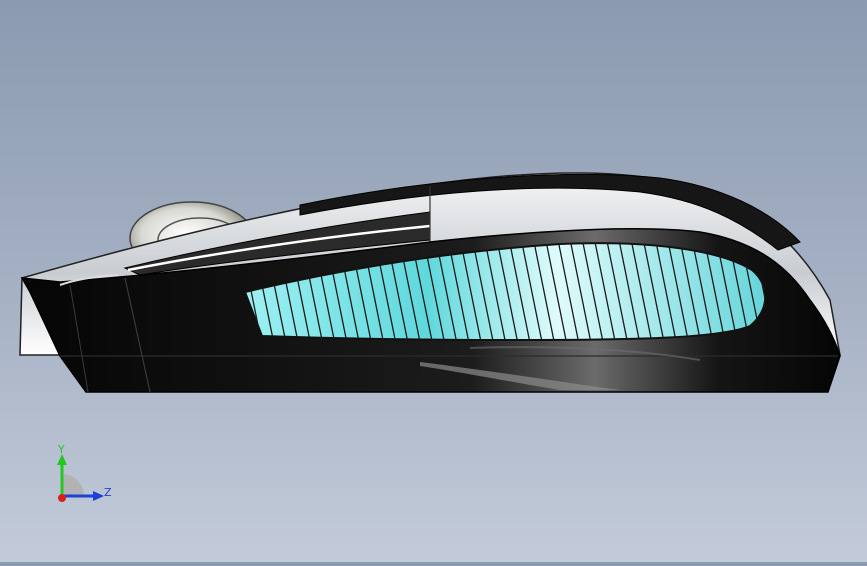 This screenshot has width=867, height=566. I want to click on x-axis-dot, so click(62, 498).